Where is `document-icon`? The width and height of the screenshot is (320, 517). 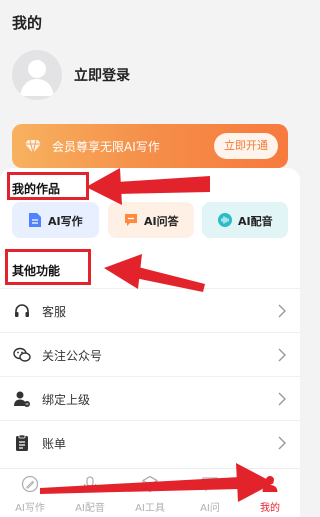
document-icon is located at coordinates (35, 220).